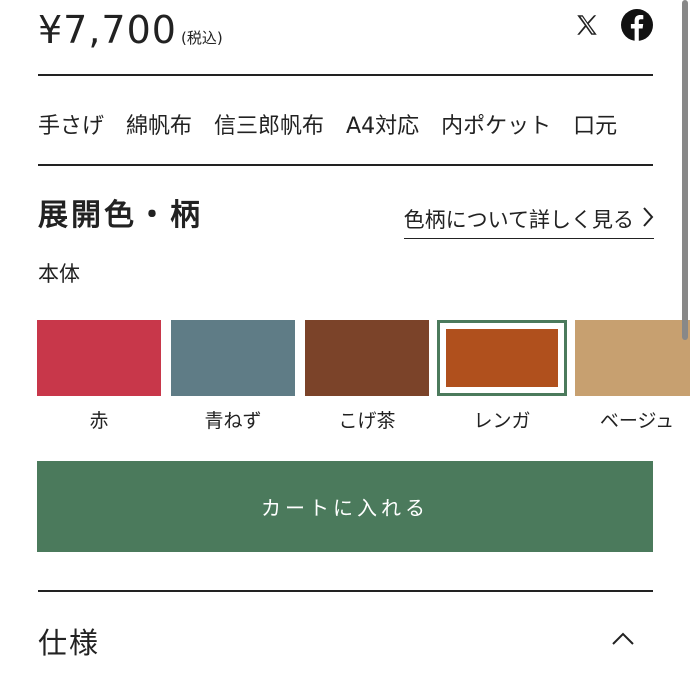 The image size is (690, 690). What do you see at coordinates (367, 421) in the screenshot?
I see `swatch-label: こげ茶` at bounding box center [367, 421].